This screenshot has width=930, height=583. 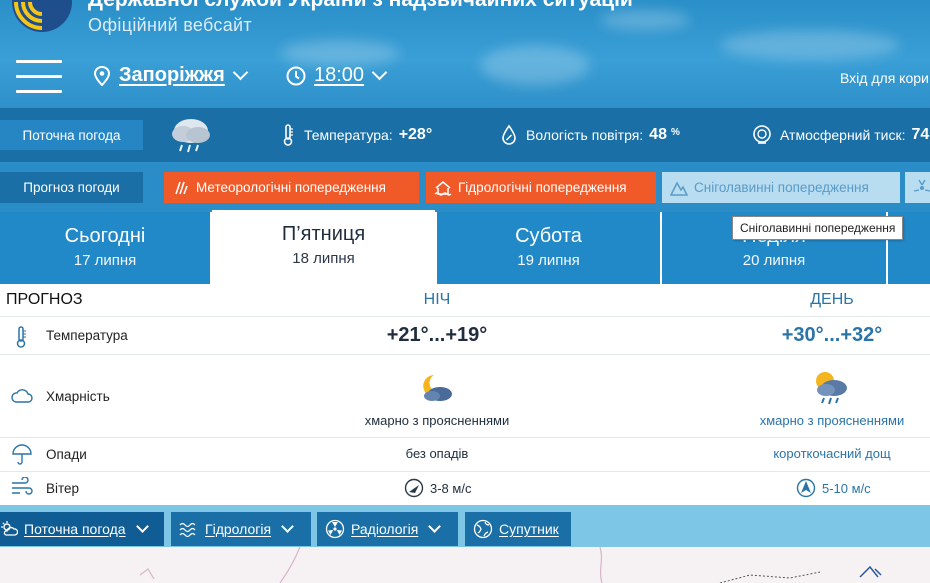 What do you see at coordinates (9, 528) in the screenshot?
I see `sun-cloud-icon` at bounding box center [9, 528].